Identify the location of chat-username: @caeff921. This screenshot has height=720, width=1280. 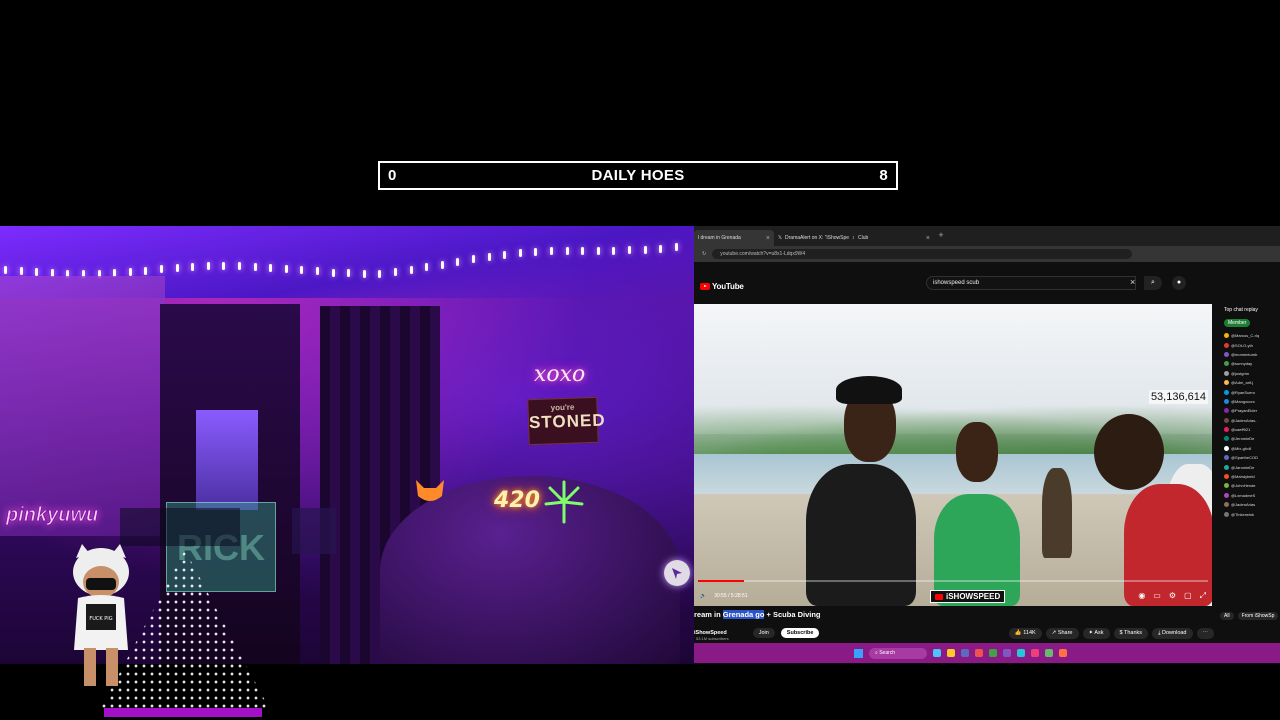
(1240, 429).